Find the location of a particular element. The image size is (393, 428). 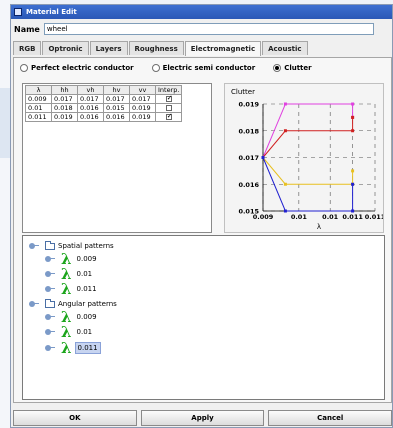

x-tick-label: 0.009 is located at coordinates (263, 217).